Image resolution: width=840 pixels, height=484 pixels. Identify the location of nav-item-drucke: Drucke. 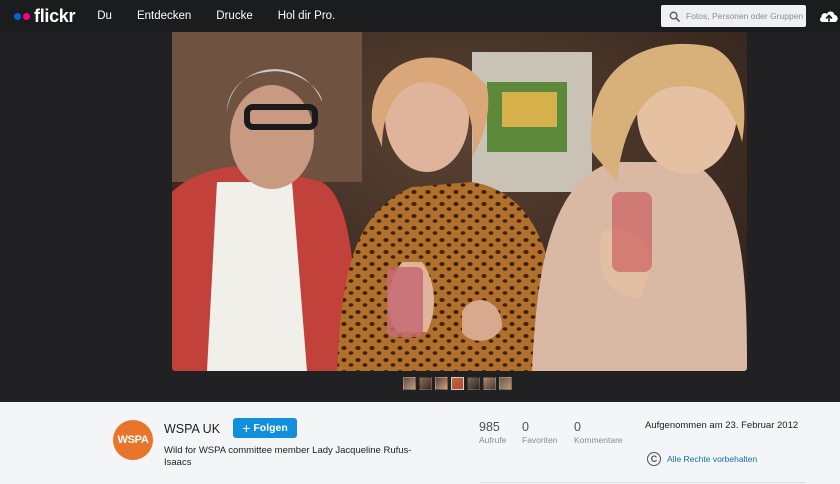
(234, 16).